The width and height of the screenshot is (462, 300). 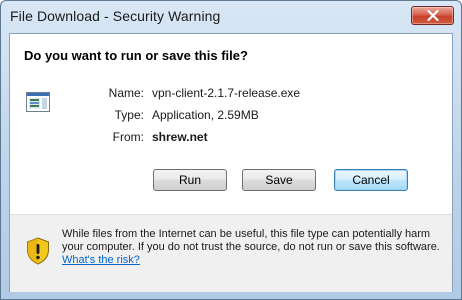 What do you see at coordinates (180, 137) in the screenshot?
I see `file-source-value: shrew.net` at bounding box center [180, 137].